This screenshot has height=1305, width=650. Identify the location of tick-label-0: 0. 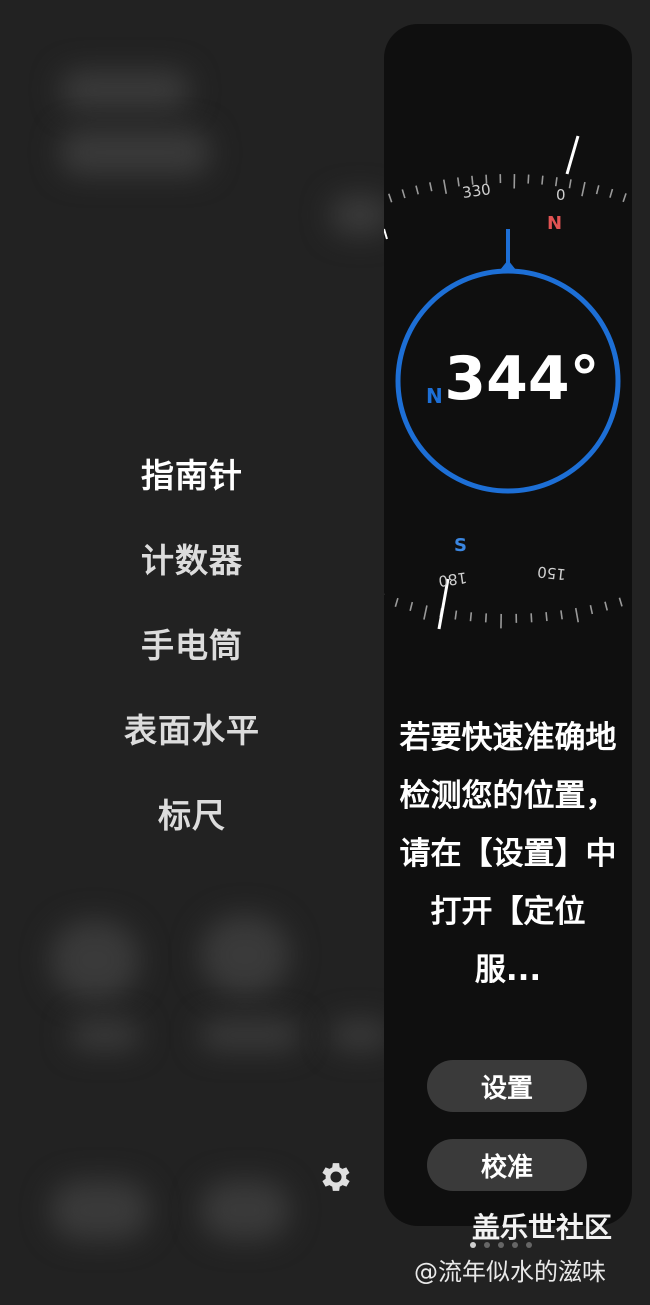
(561, 195).